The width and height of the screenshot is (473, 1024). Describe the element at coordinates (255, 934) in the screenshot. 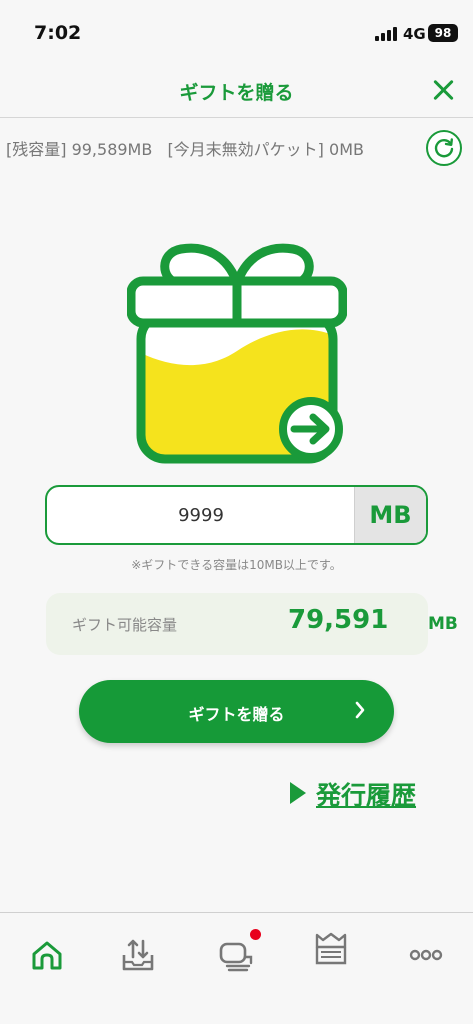

I see `notification-badge` at that location.